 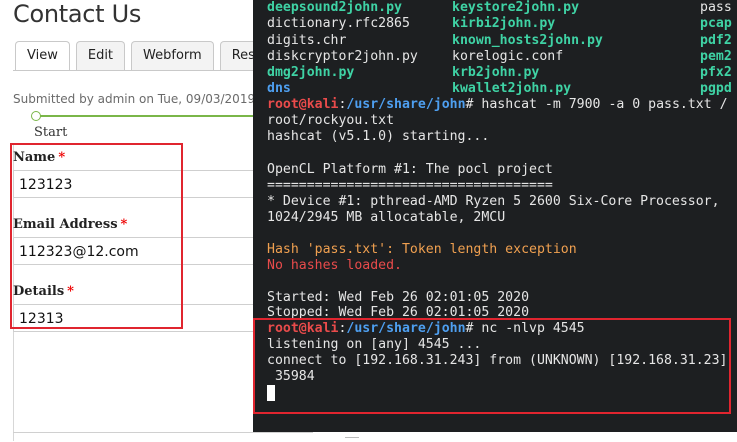 I want to click on tab-divider, so click(x=143, y=70).